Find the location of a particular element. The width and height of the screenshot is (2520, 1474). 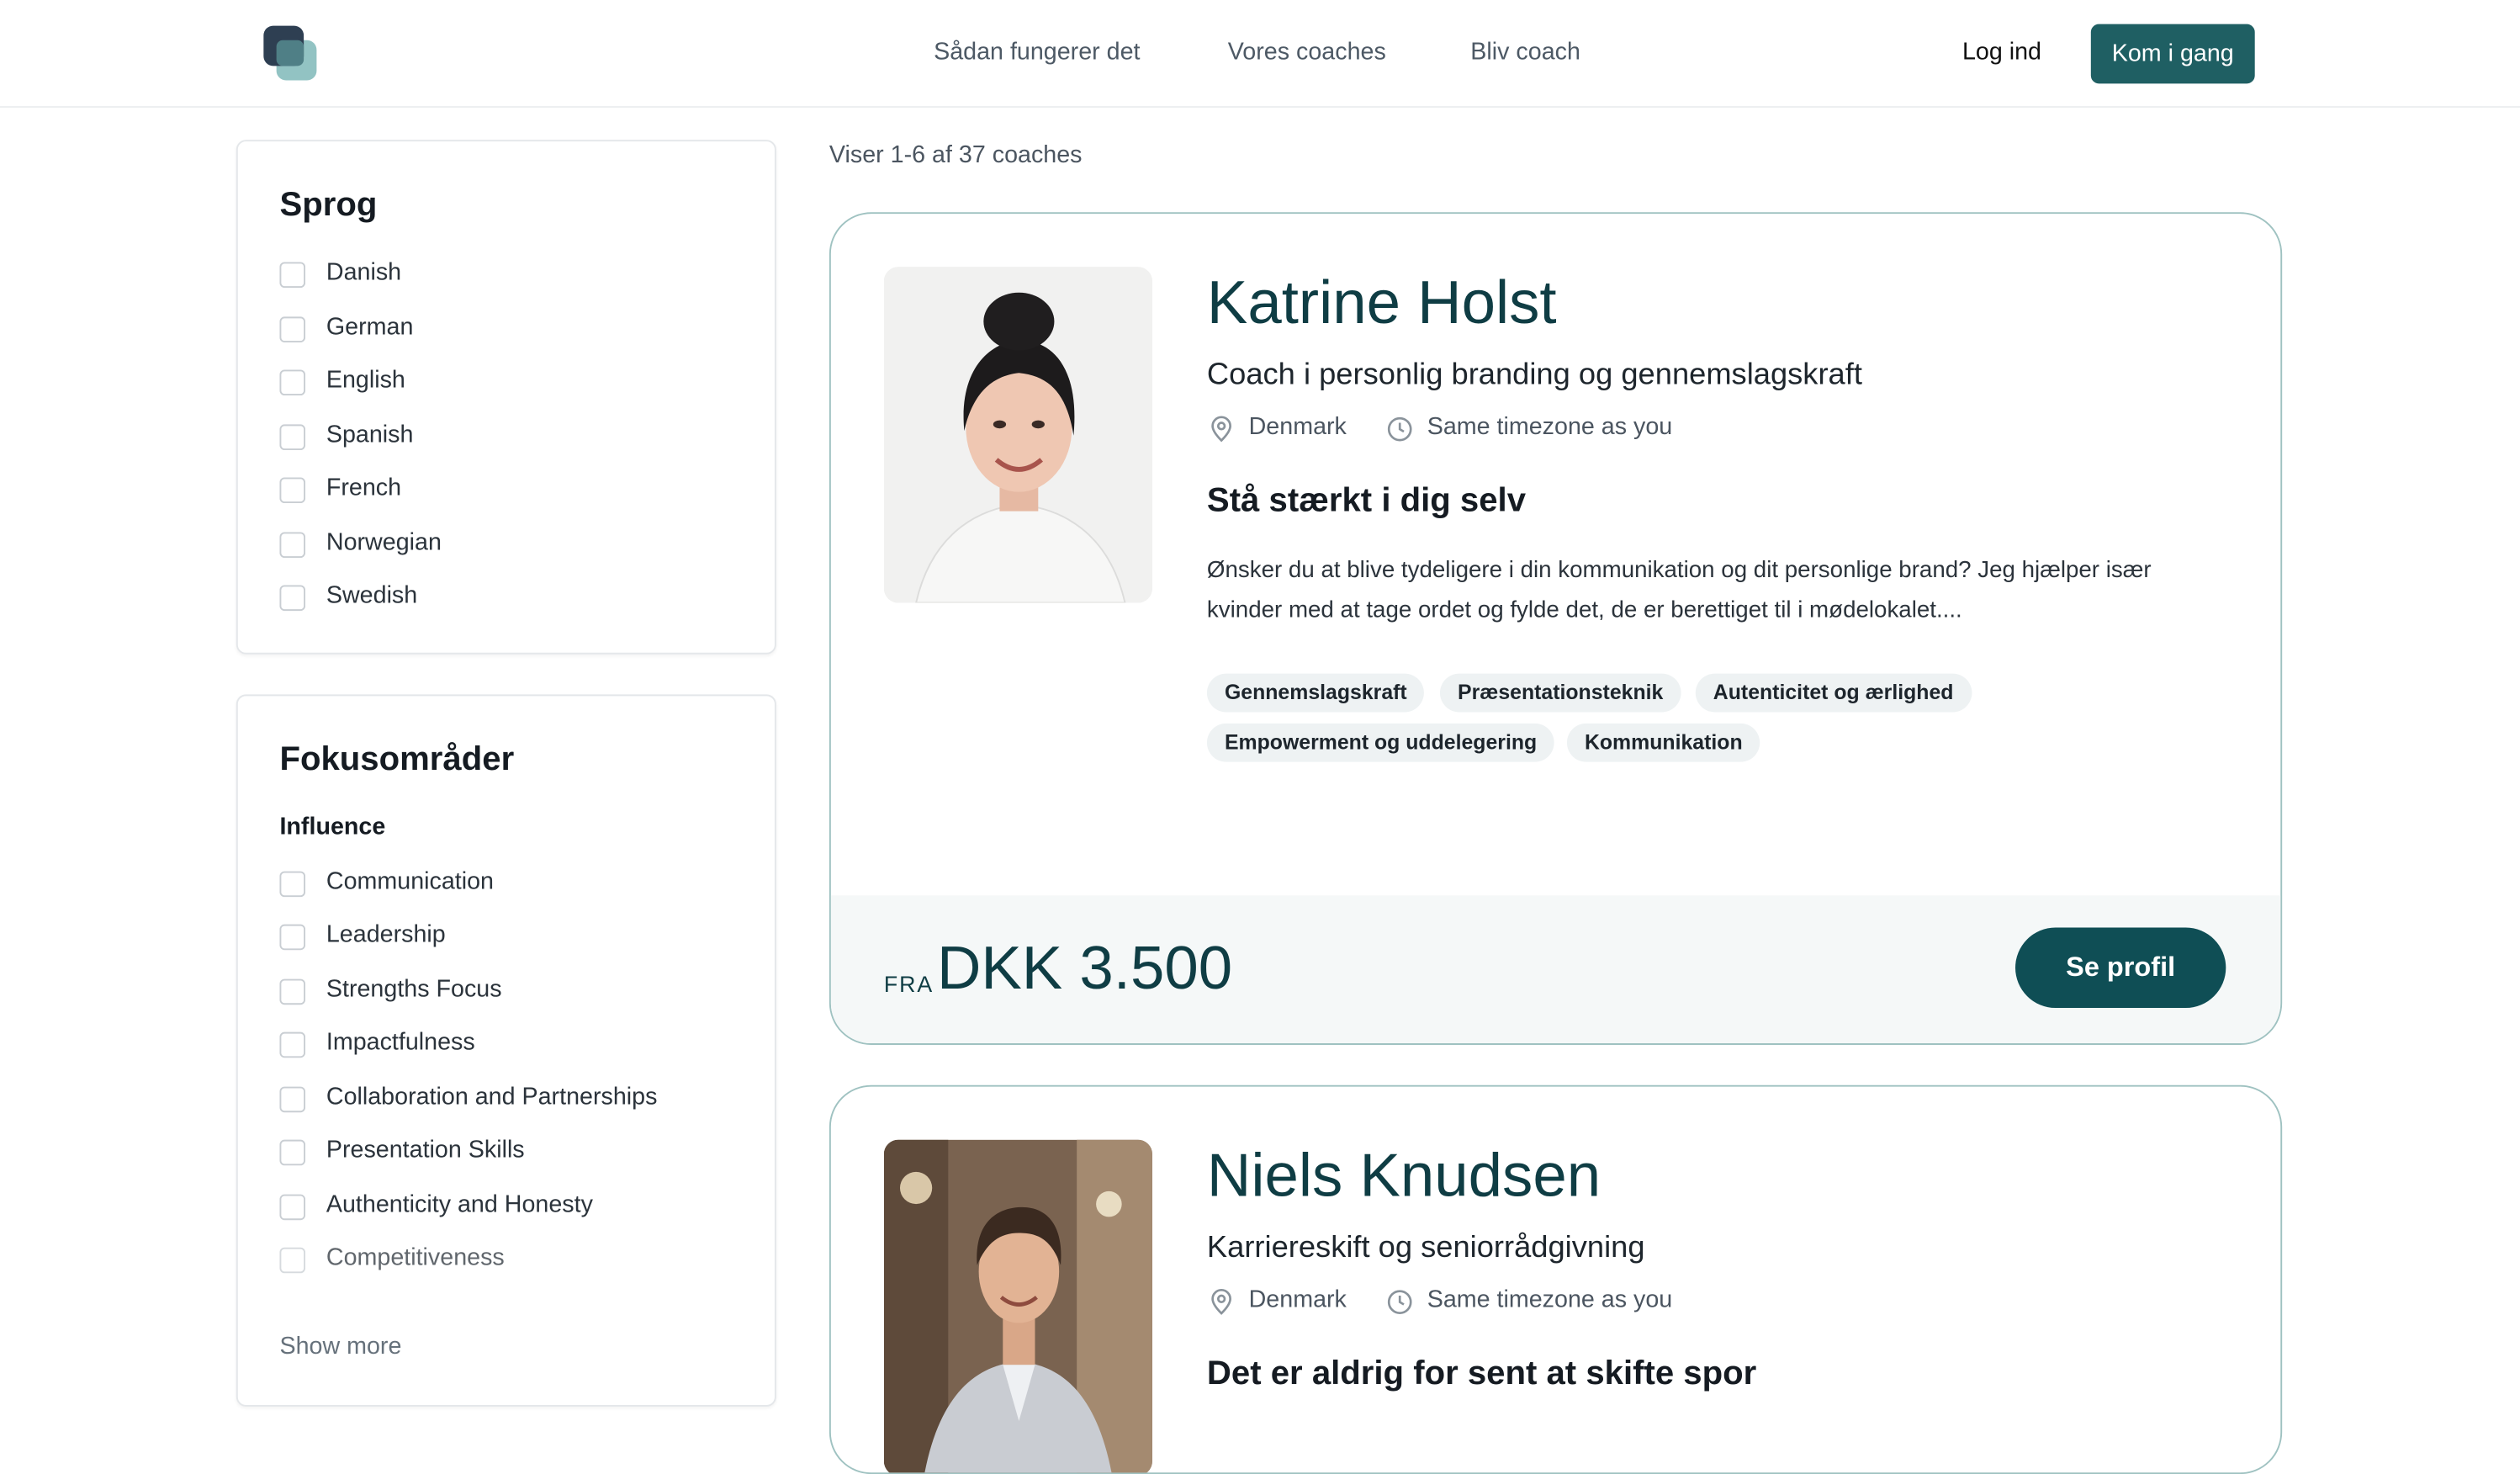

focus-filter-title: Fokusområder is located at coordinates (397, 759).